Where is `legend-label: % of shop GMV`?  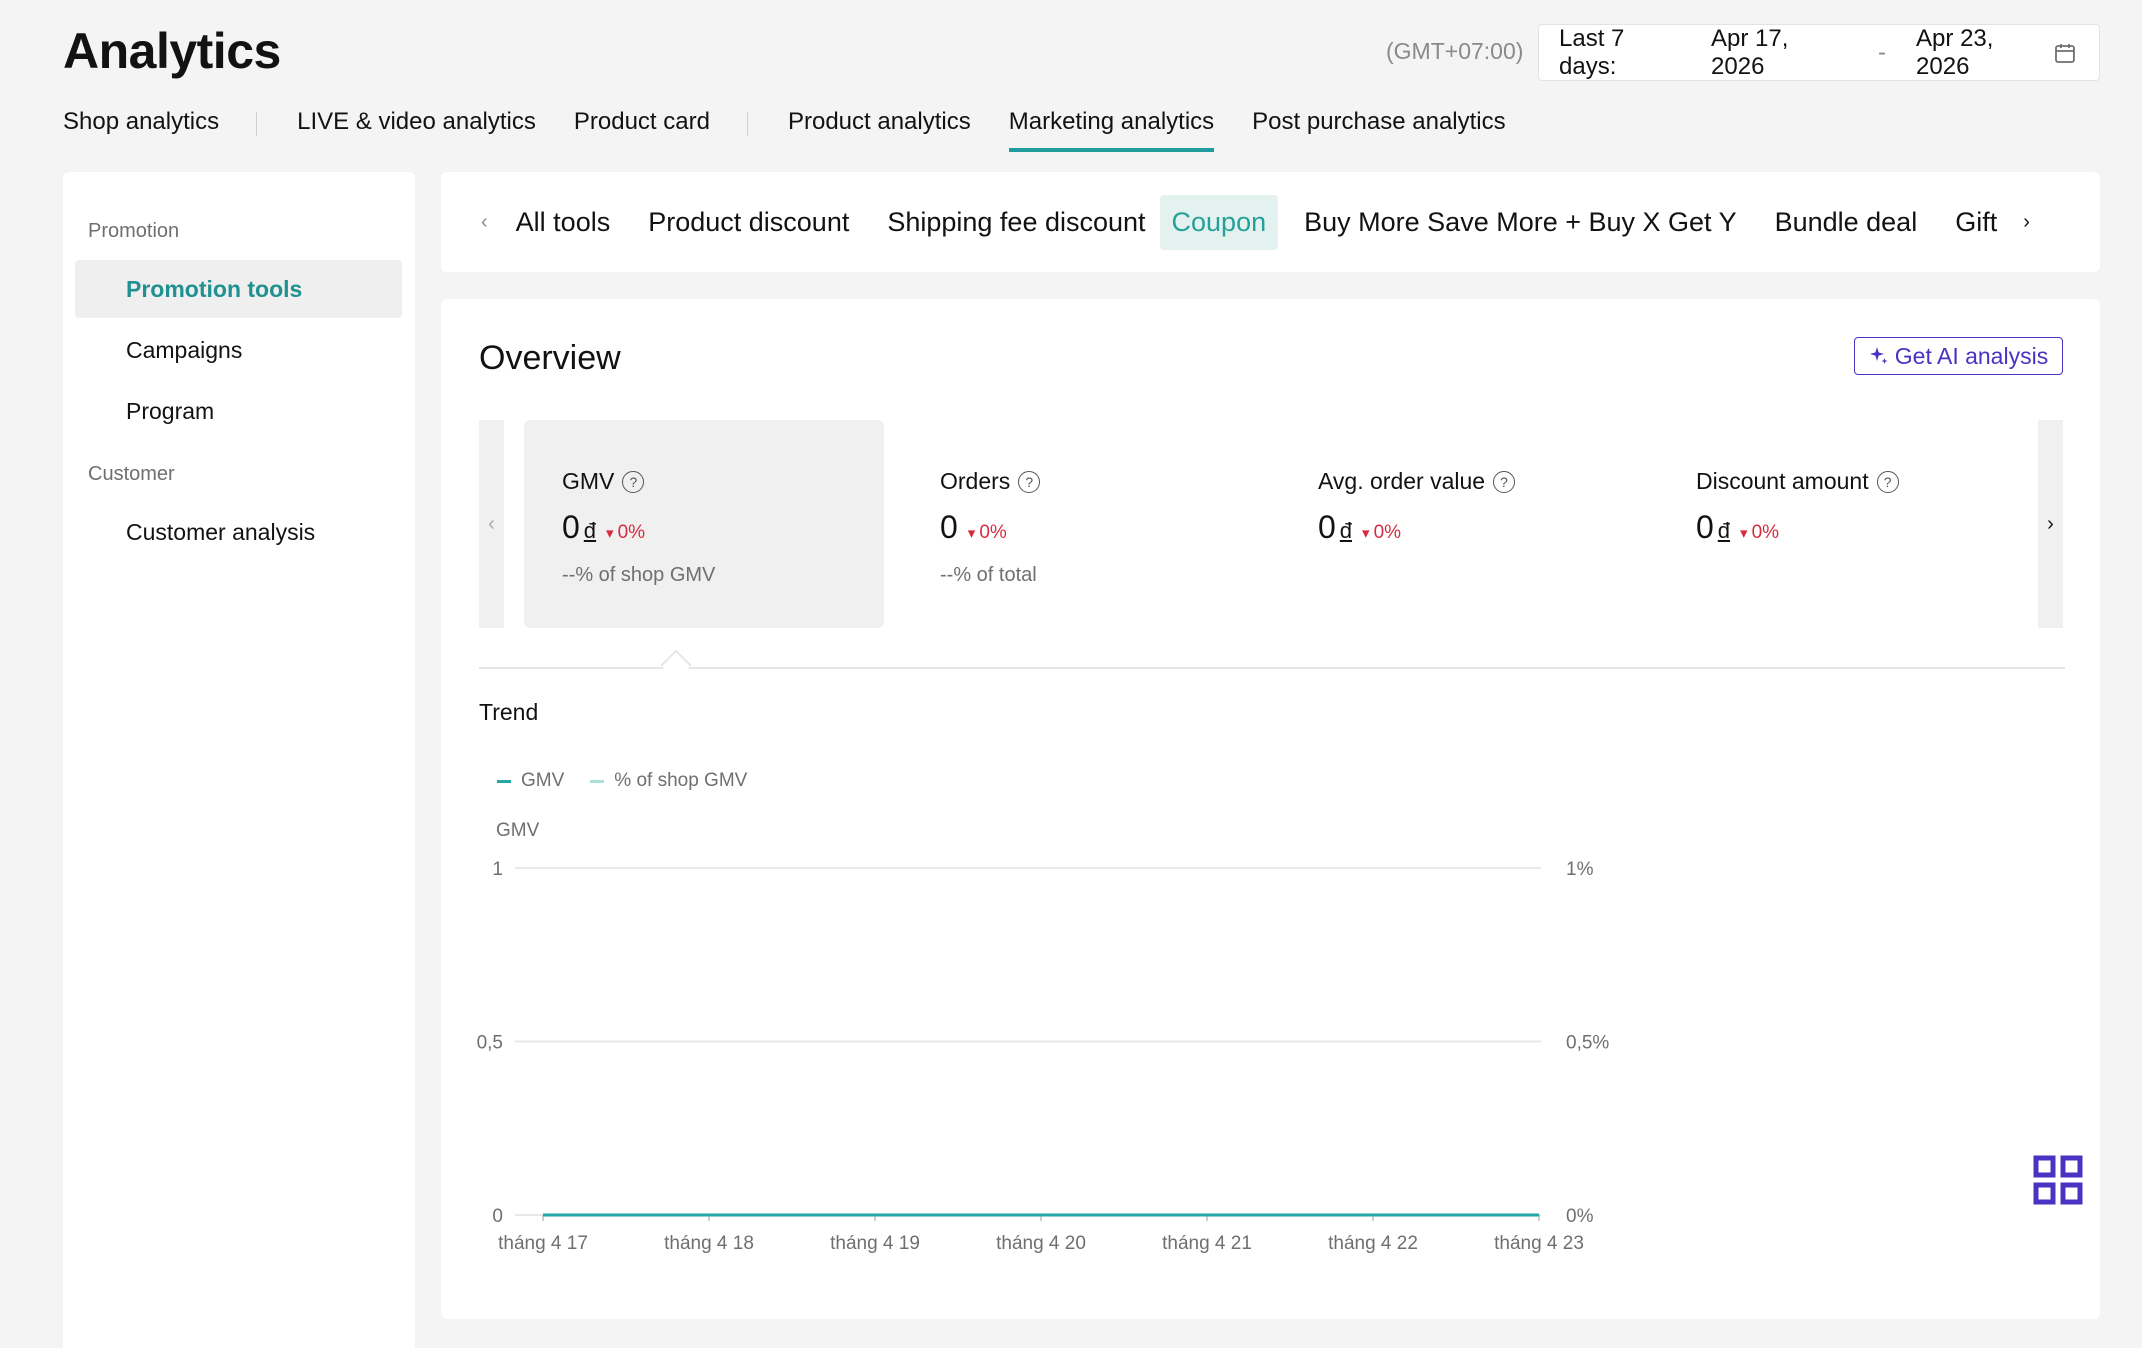
legend-label: % of shop GMV is located at coordinates (681, 780).